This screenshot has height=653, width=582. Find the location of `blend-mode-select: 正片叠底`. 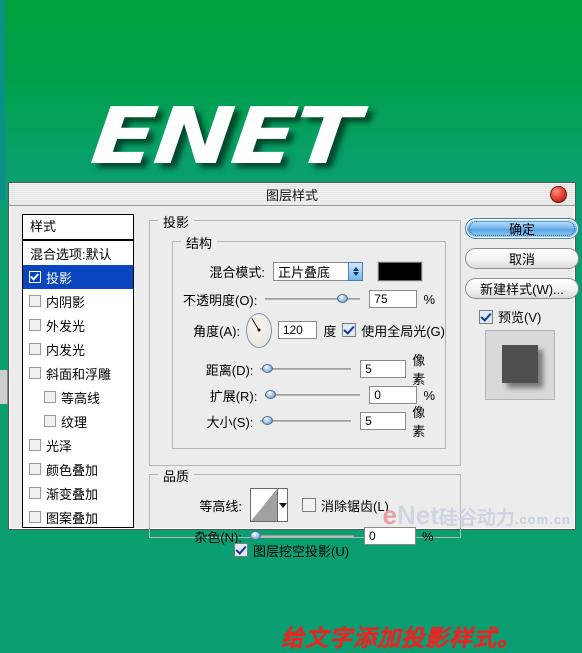

blend-mode-select: 正片叠底 is located at coordinates (318, 271).